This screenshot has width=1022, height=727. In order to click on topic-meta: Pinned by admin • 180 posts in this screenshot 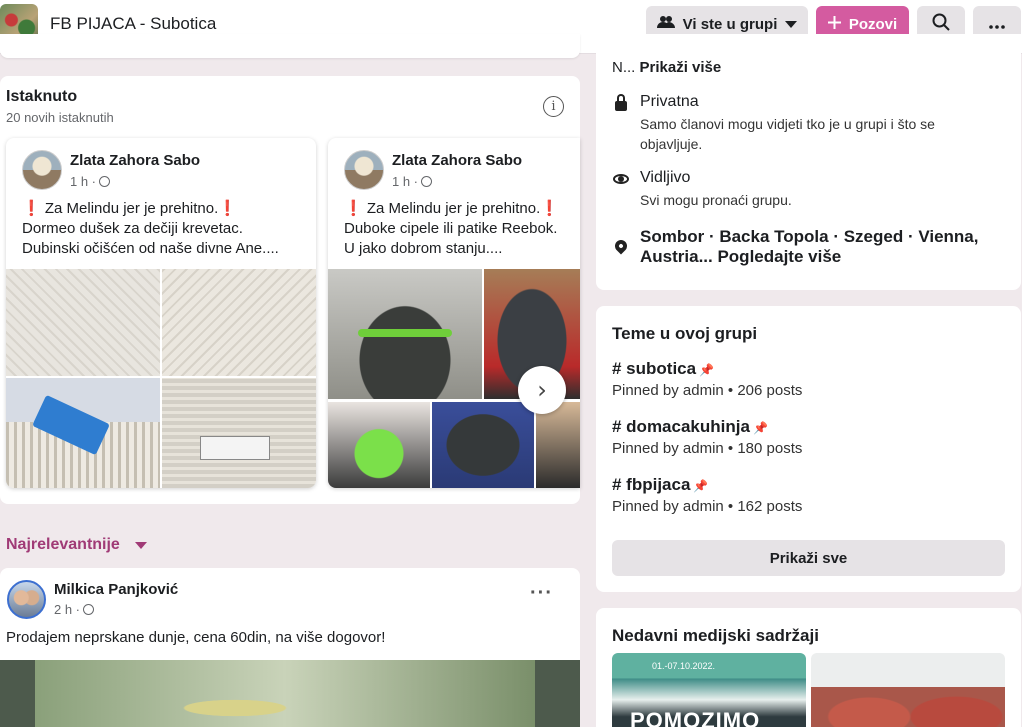, I will do `click(707, 448)`.